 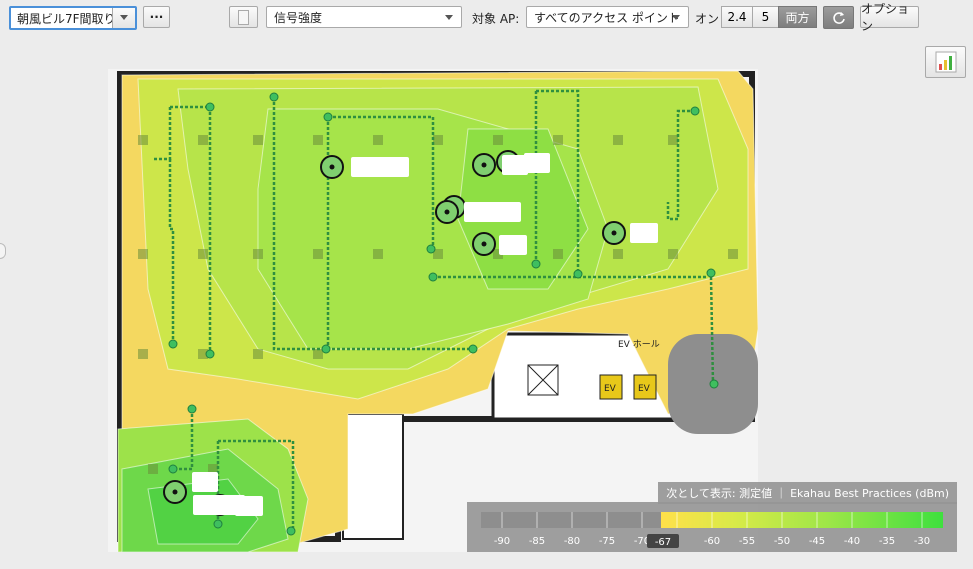 I want to click on refresh-icon, so click(x=838, y=17).